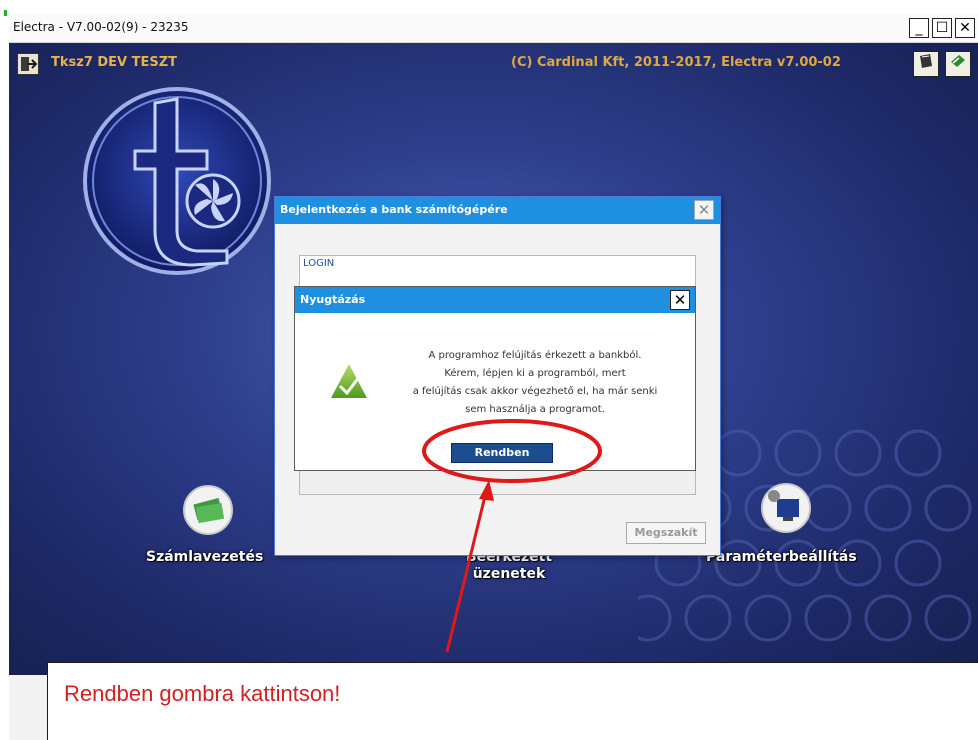 This screenshot has width=978, height=740. Describe the element at coordinates (333, 299) in the screenshot. I see `confirm-dialog-title: Nyugtázás` at that location.